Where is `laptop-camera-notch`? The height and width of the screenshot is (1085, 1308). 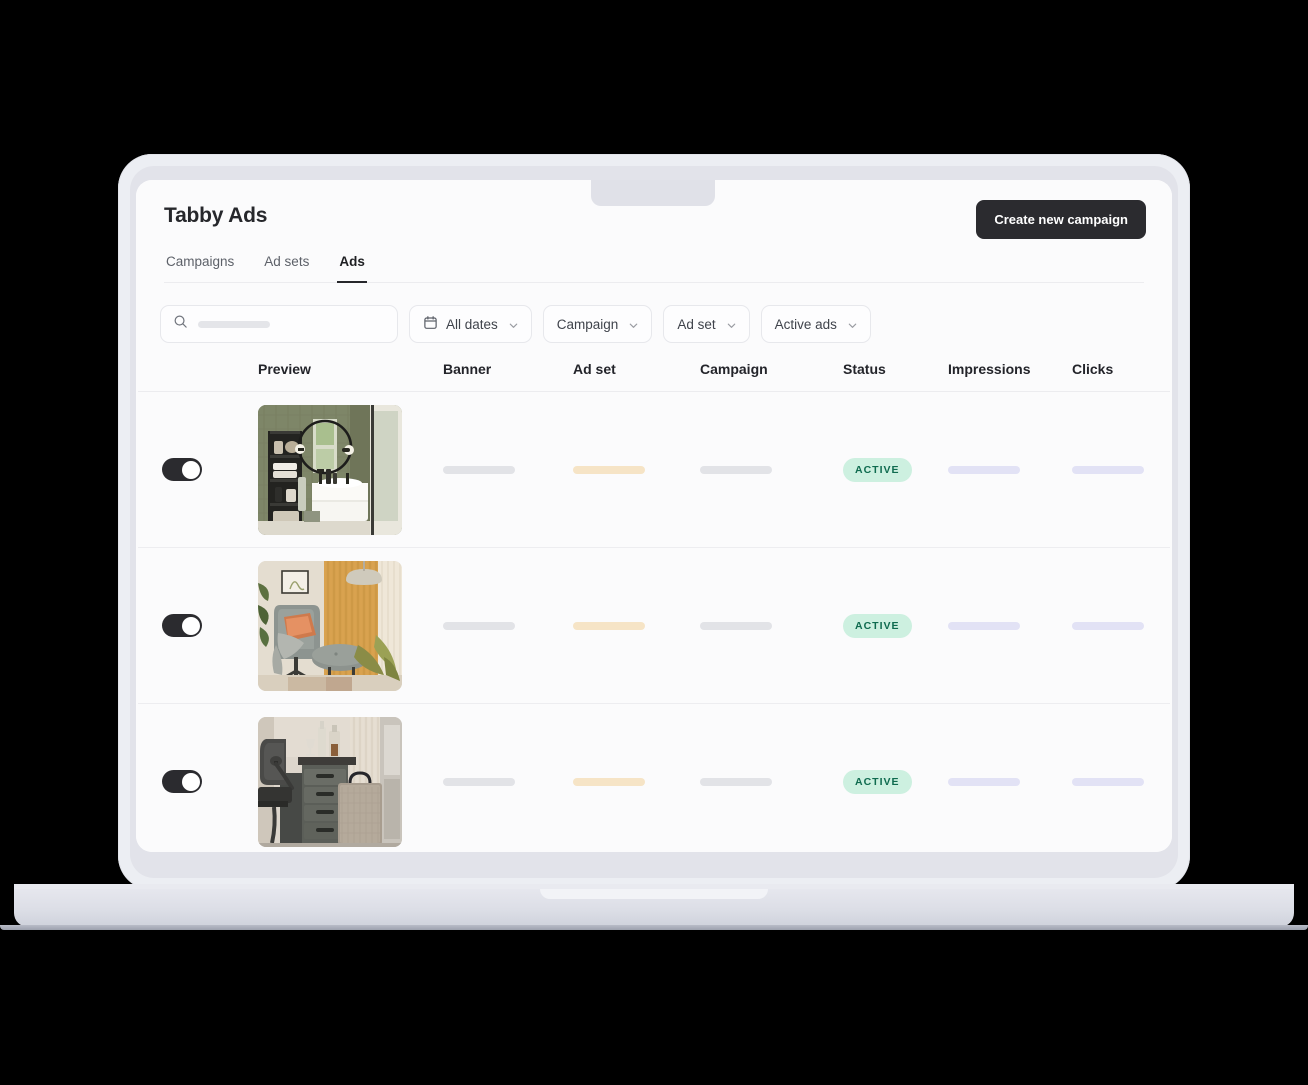 laptop-camera-notch is located at coordinates (653, 193).